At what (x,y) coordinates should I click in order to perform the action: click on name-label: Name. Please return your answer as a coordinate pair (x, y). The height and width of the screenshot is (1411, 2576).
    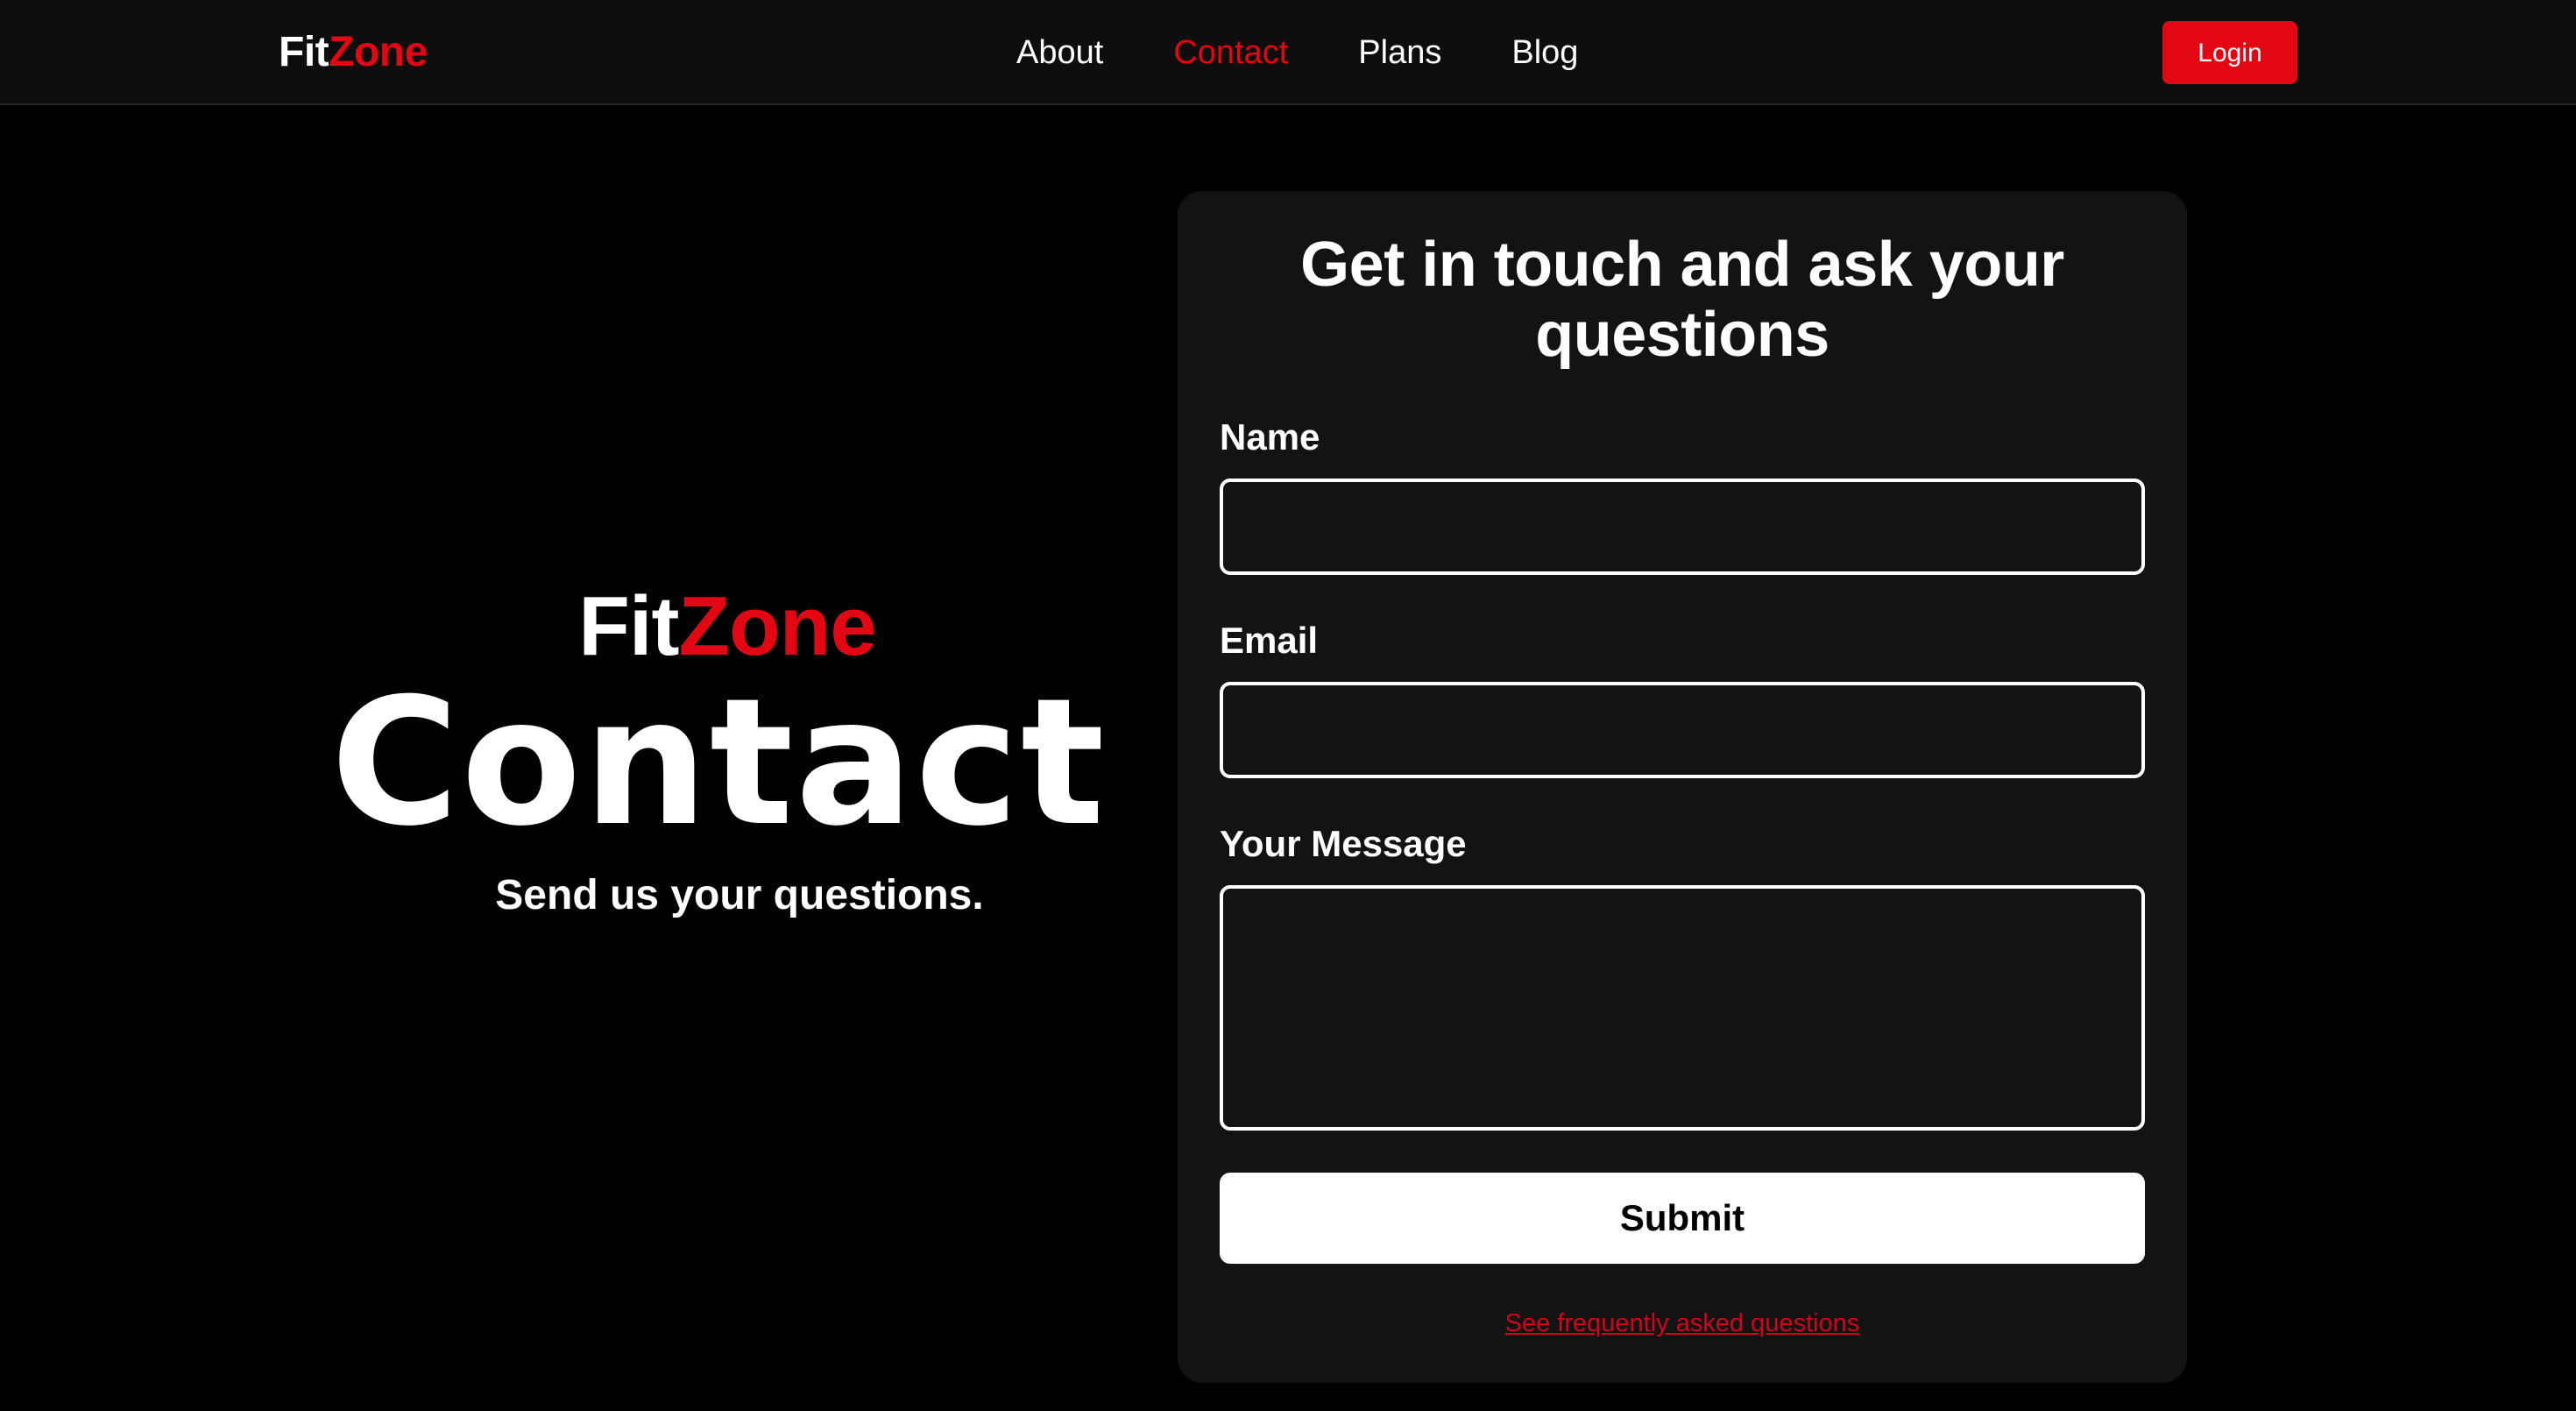
    Looking at the image, I should click on (1270, 437).